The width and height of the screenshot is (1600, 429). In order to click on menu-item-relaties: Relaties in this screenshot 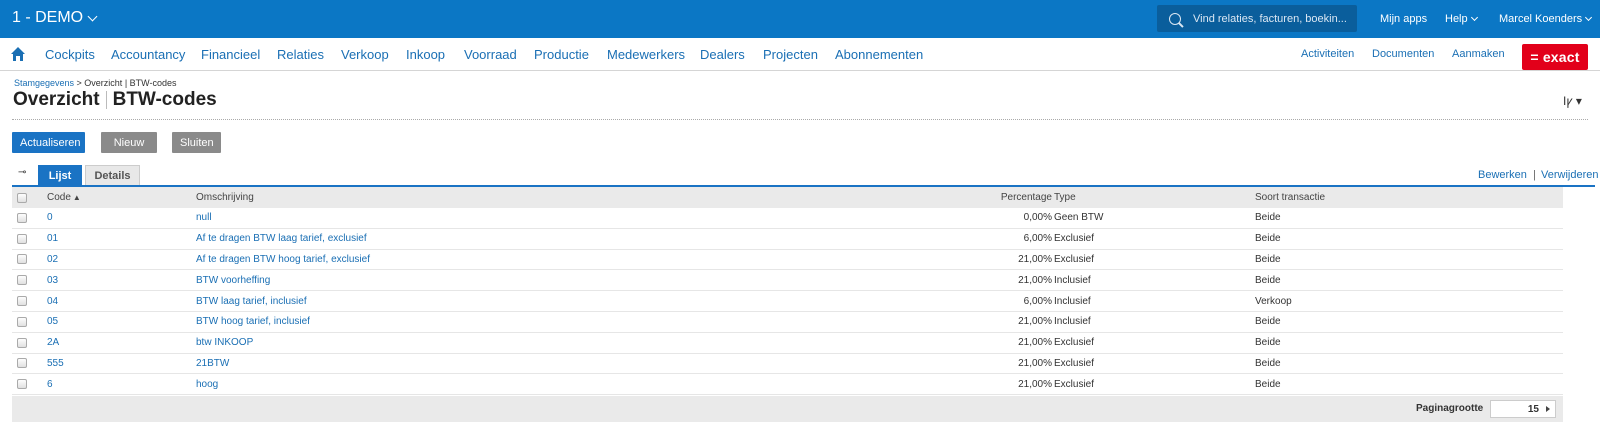, I will do `click(300, 54)`.